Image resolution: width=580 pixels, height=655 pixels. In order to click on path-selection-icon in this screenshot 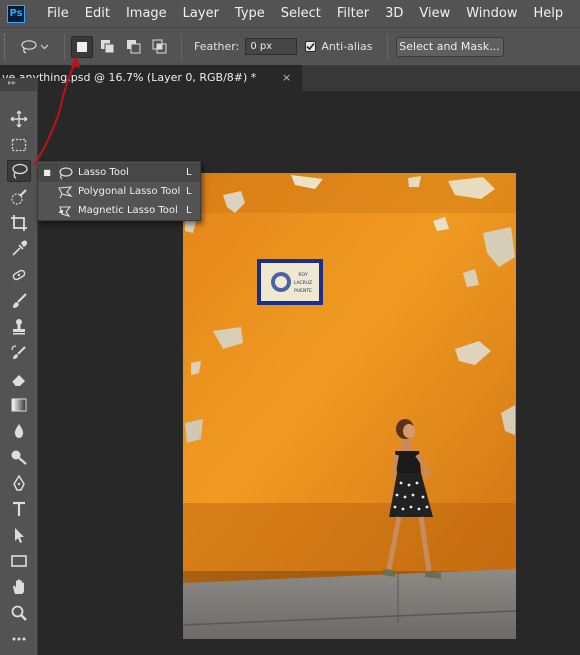, I will do `click(19, 535)`.